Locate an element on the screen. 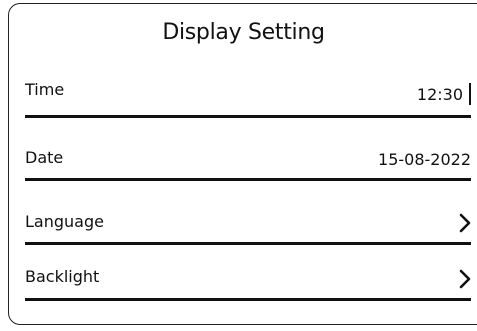 This screenshot has height=331, width=477. backlight-row: Backlight is located at coordinates (248, 284).